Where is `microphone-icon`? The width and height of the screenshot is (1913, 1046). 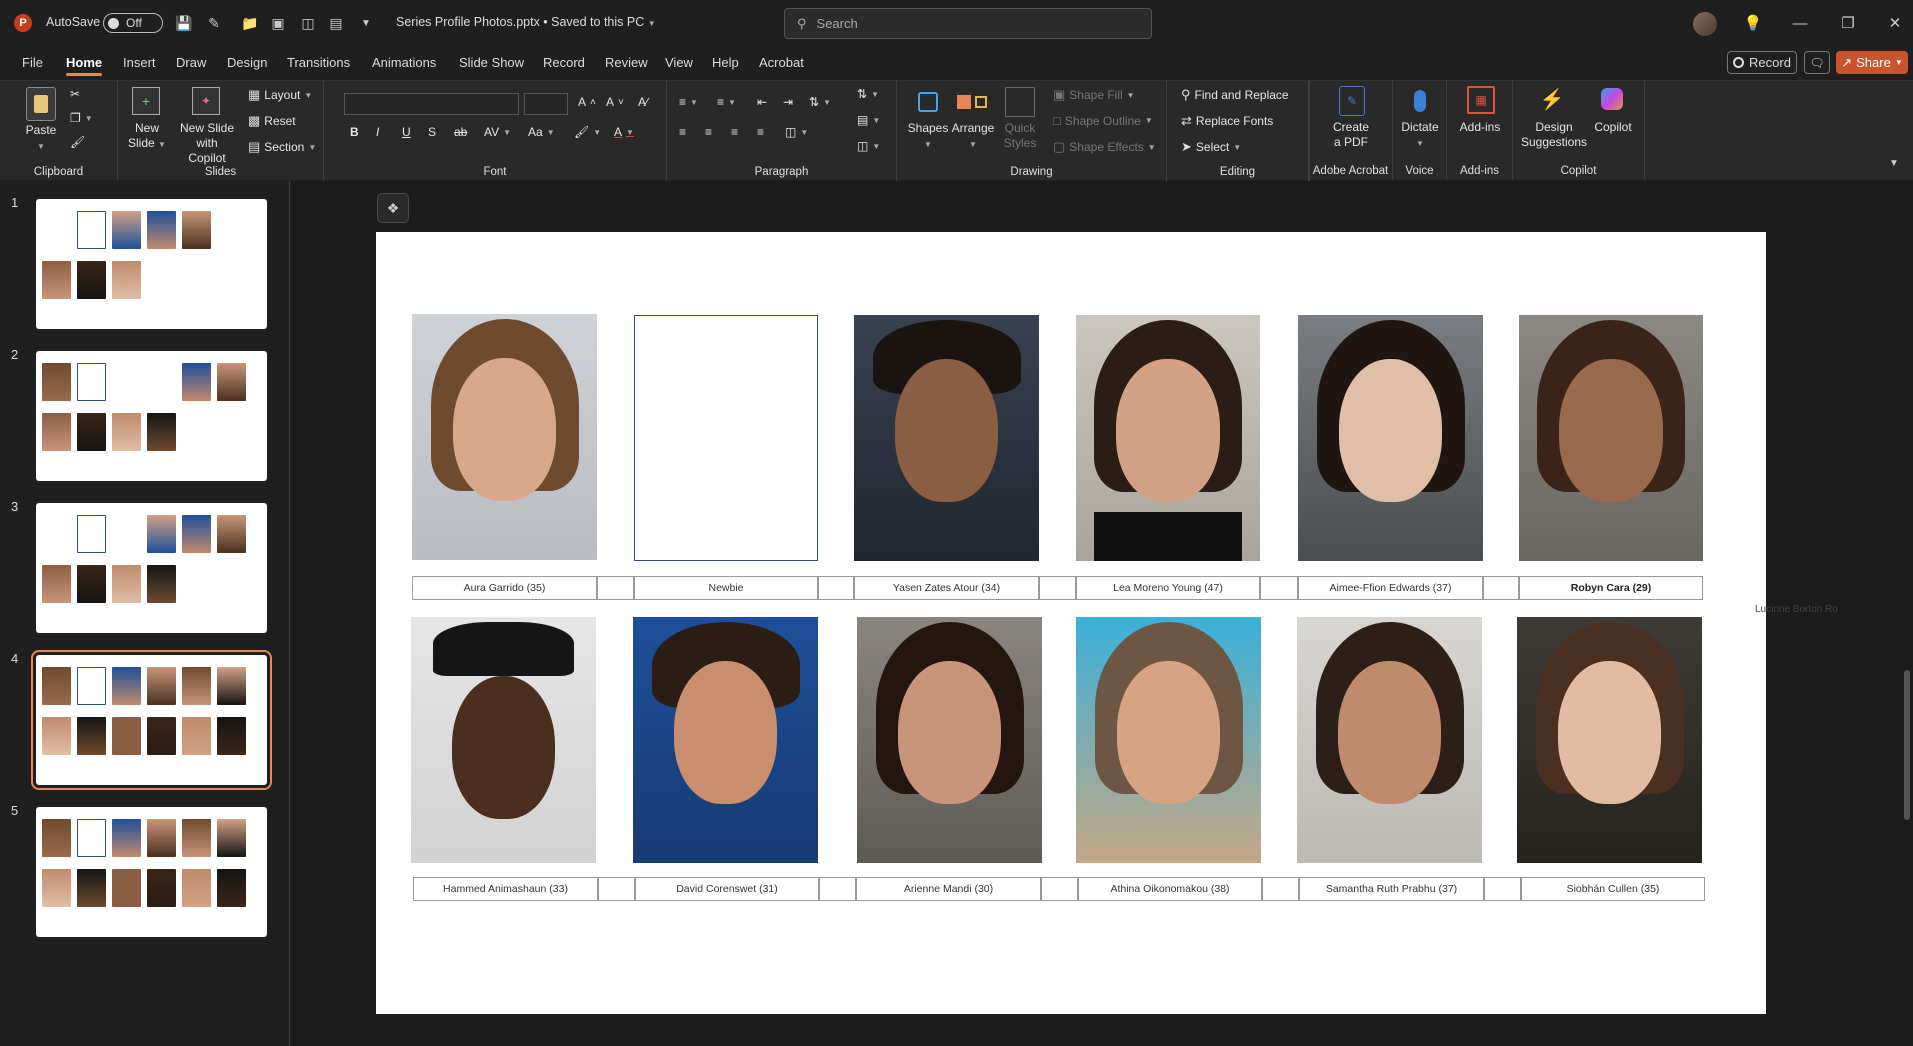
microphone-icon is located at coordinates (1420, 101).